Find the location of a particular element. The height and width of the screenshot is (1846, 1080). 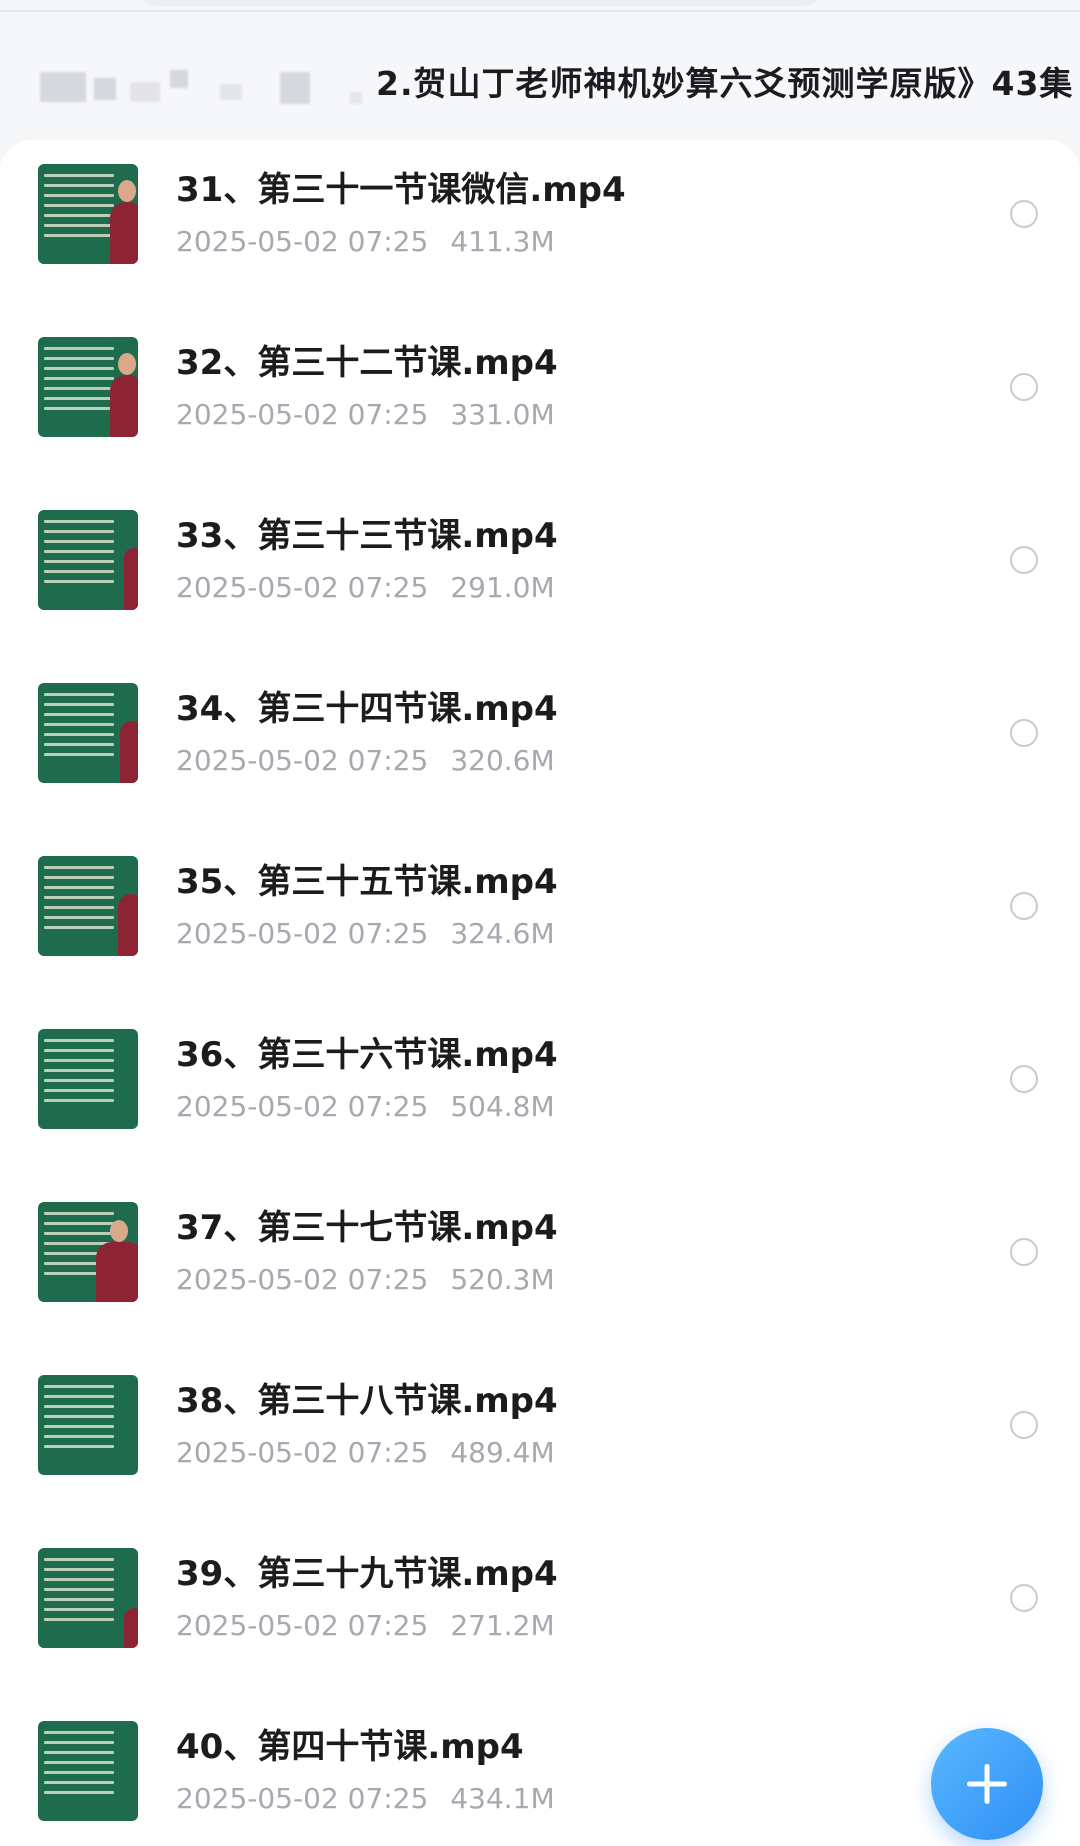

file-meta: 2025-05-02 07:25 320.6M is located at coordinates (365, 761).